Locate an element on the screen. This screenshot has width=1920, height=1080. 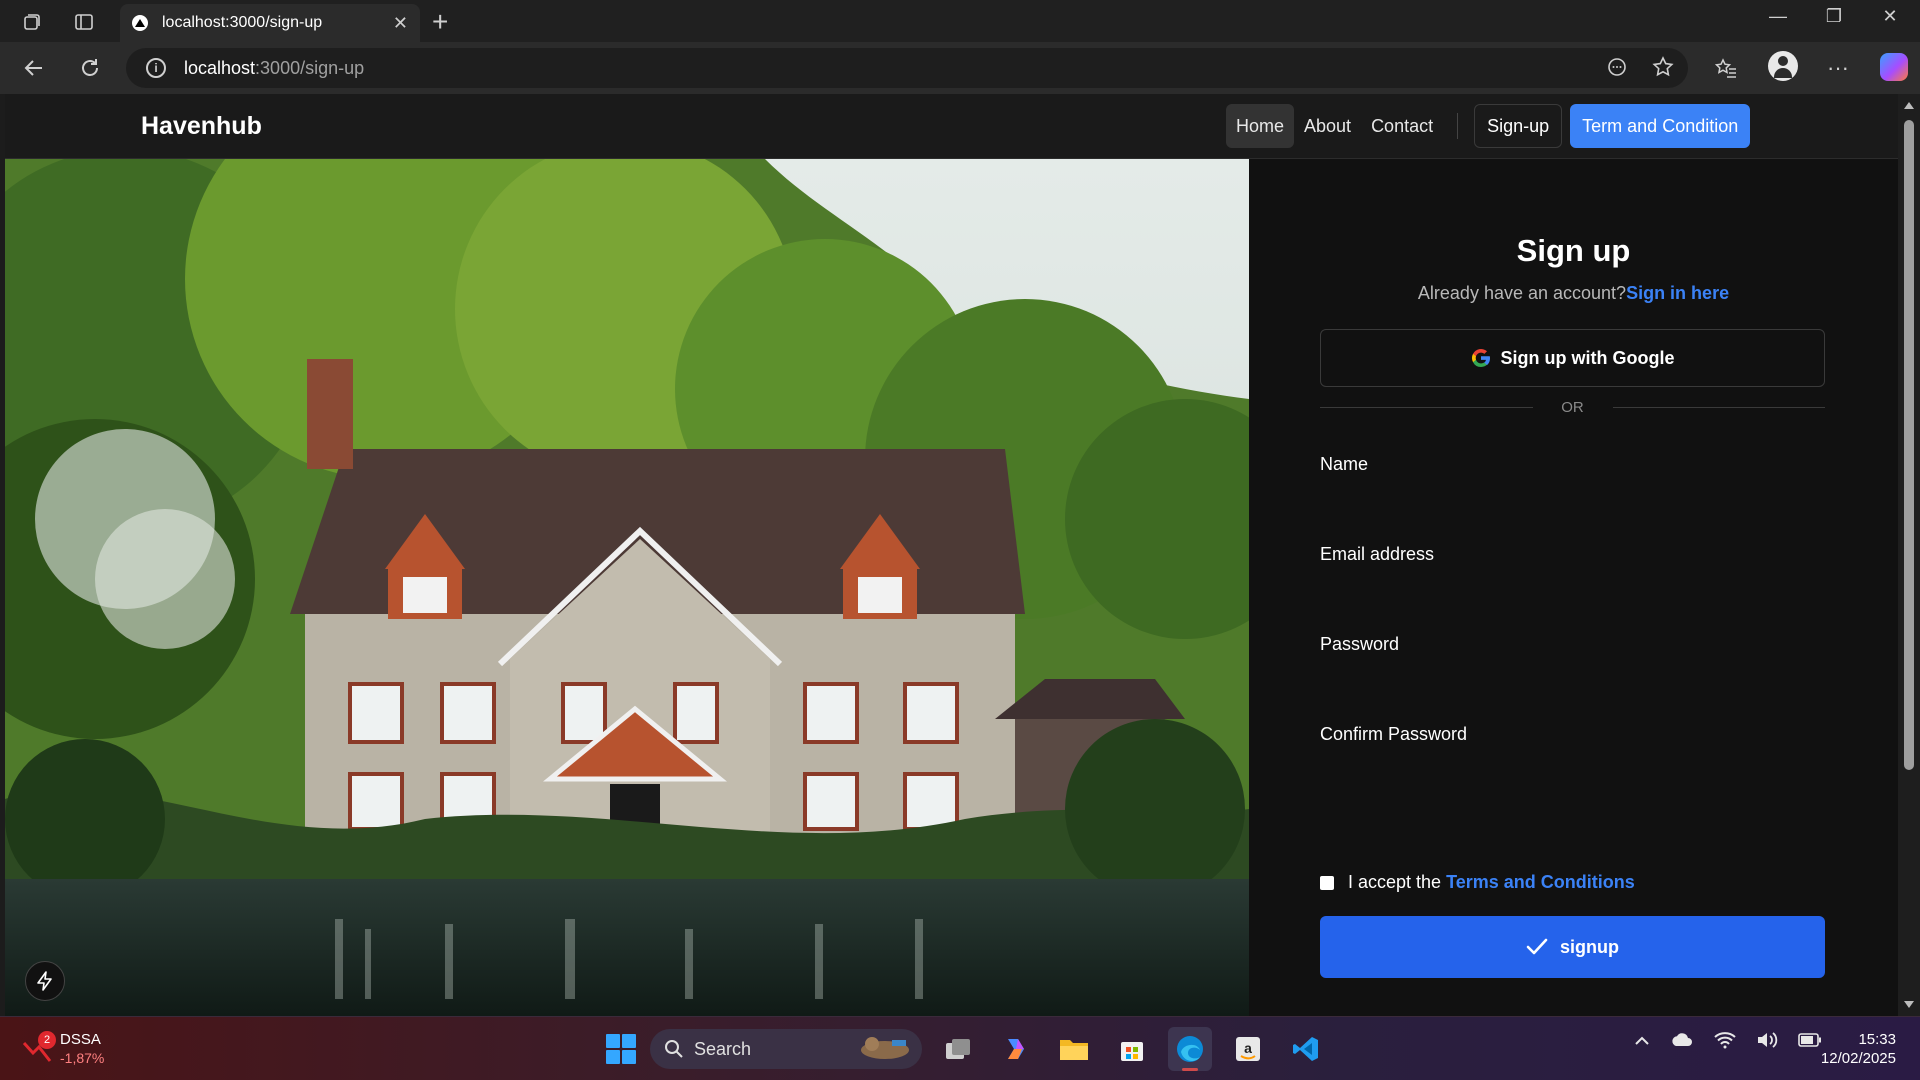
google-signup-button: Sign up with Google is located at coordinates (1572, 358).